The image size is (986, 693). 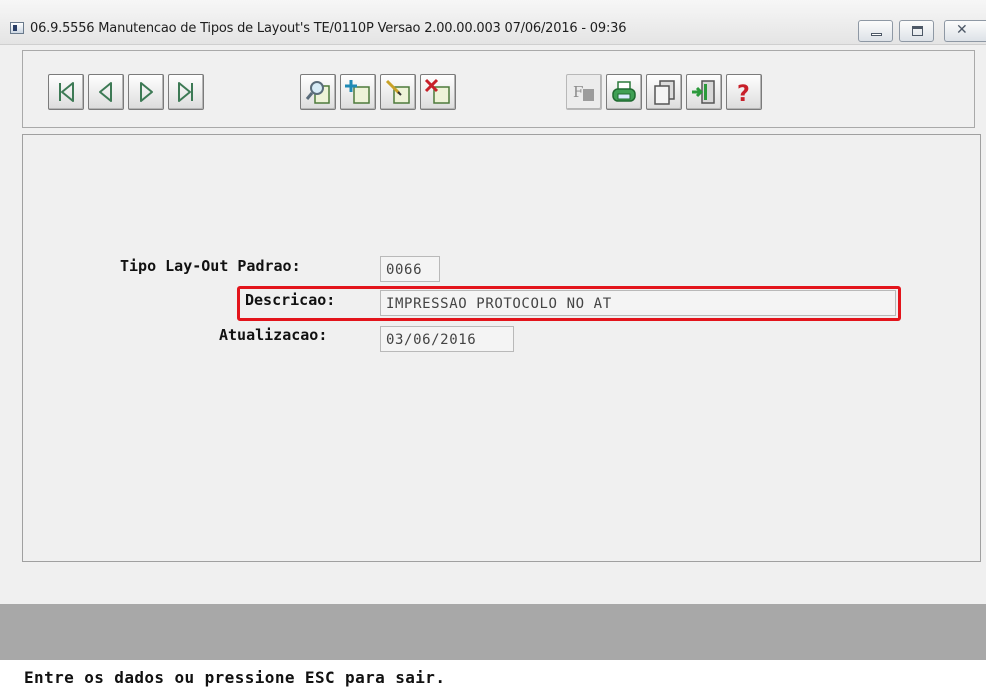 I want to click on close-button: ✕, so click(x=965, y=31).